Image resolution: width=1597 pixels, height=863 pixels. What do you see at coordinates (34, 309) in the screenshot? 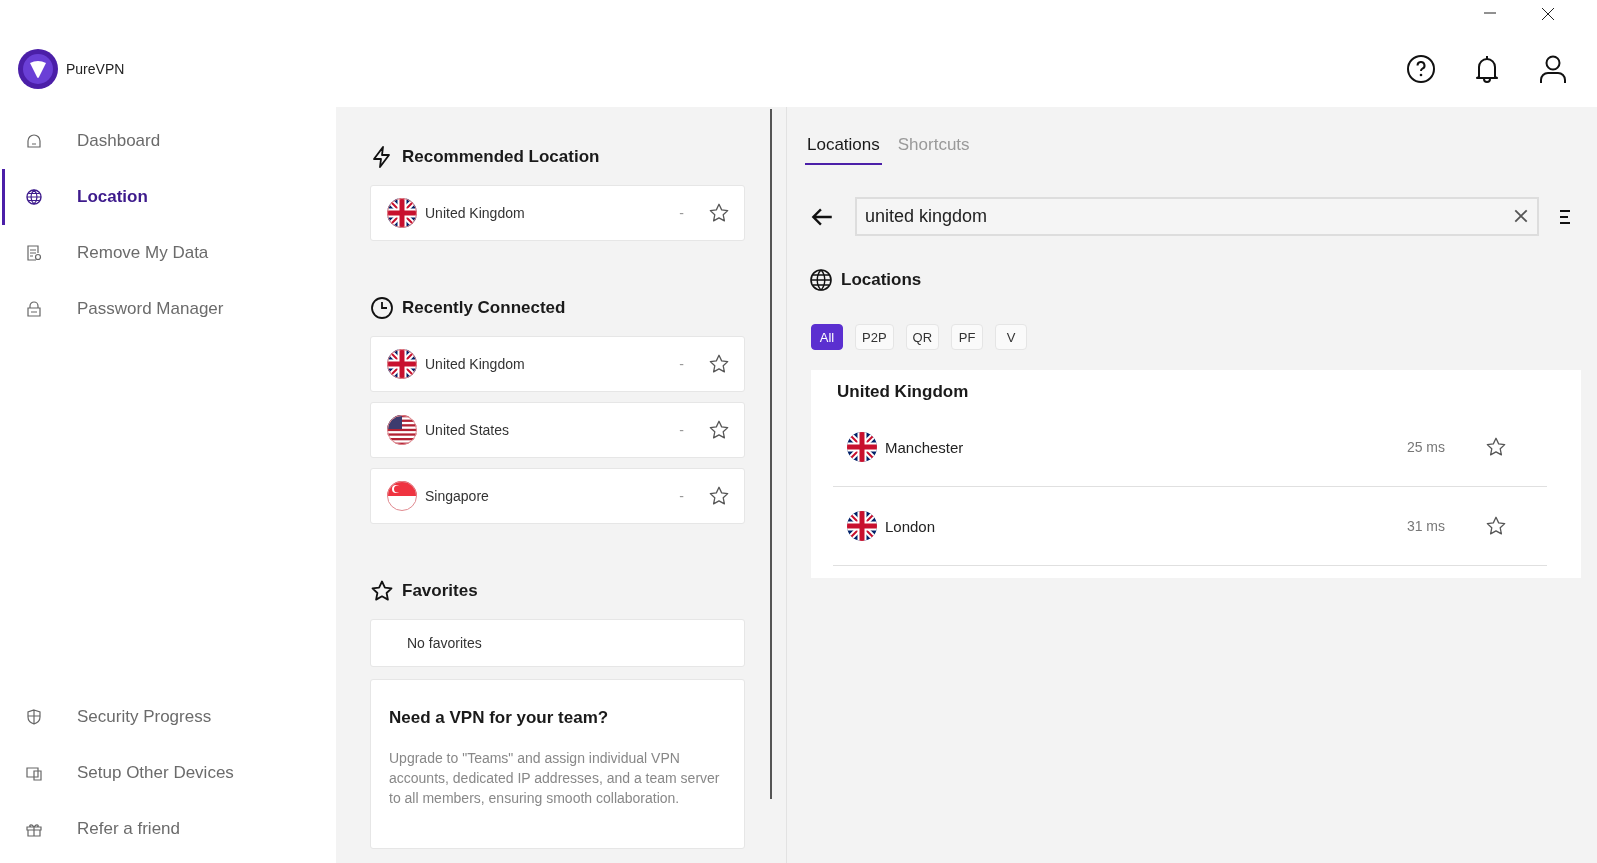
I see `lock-icon` at bounding box center [34, 309].